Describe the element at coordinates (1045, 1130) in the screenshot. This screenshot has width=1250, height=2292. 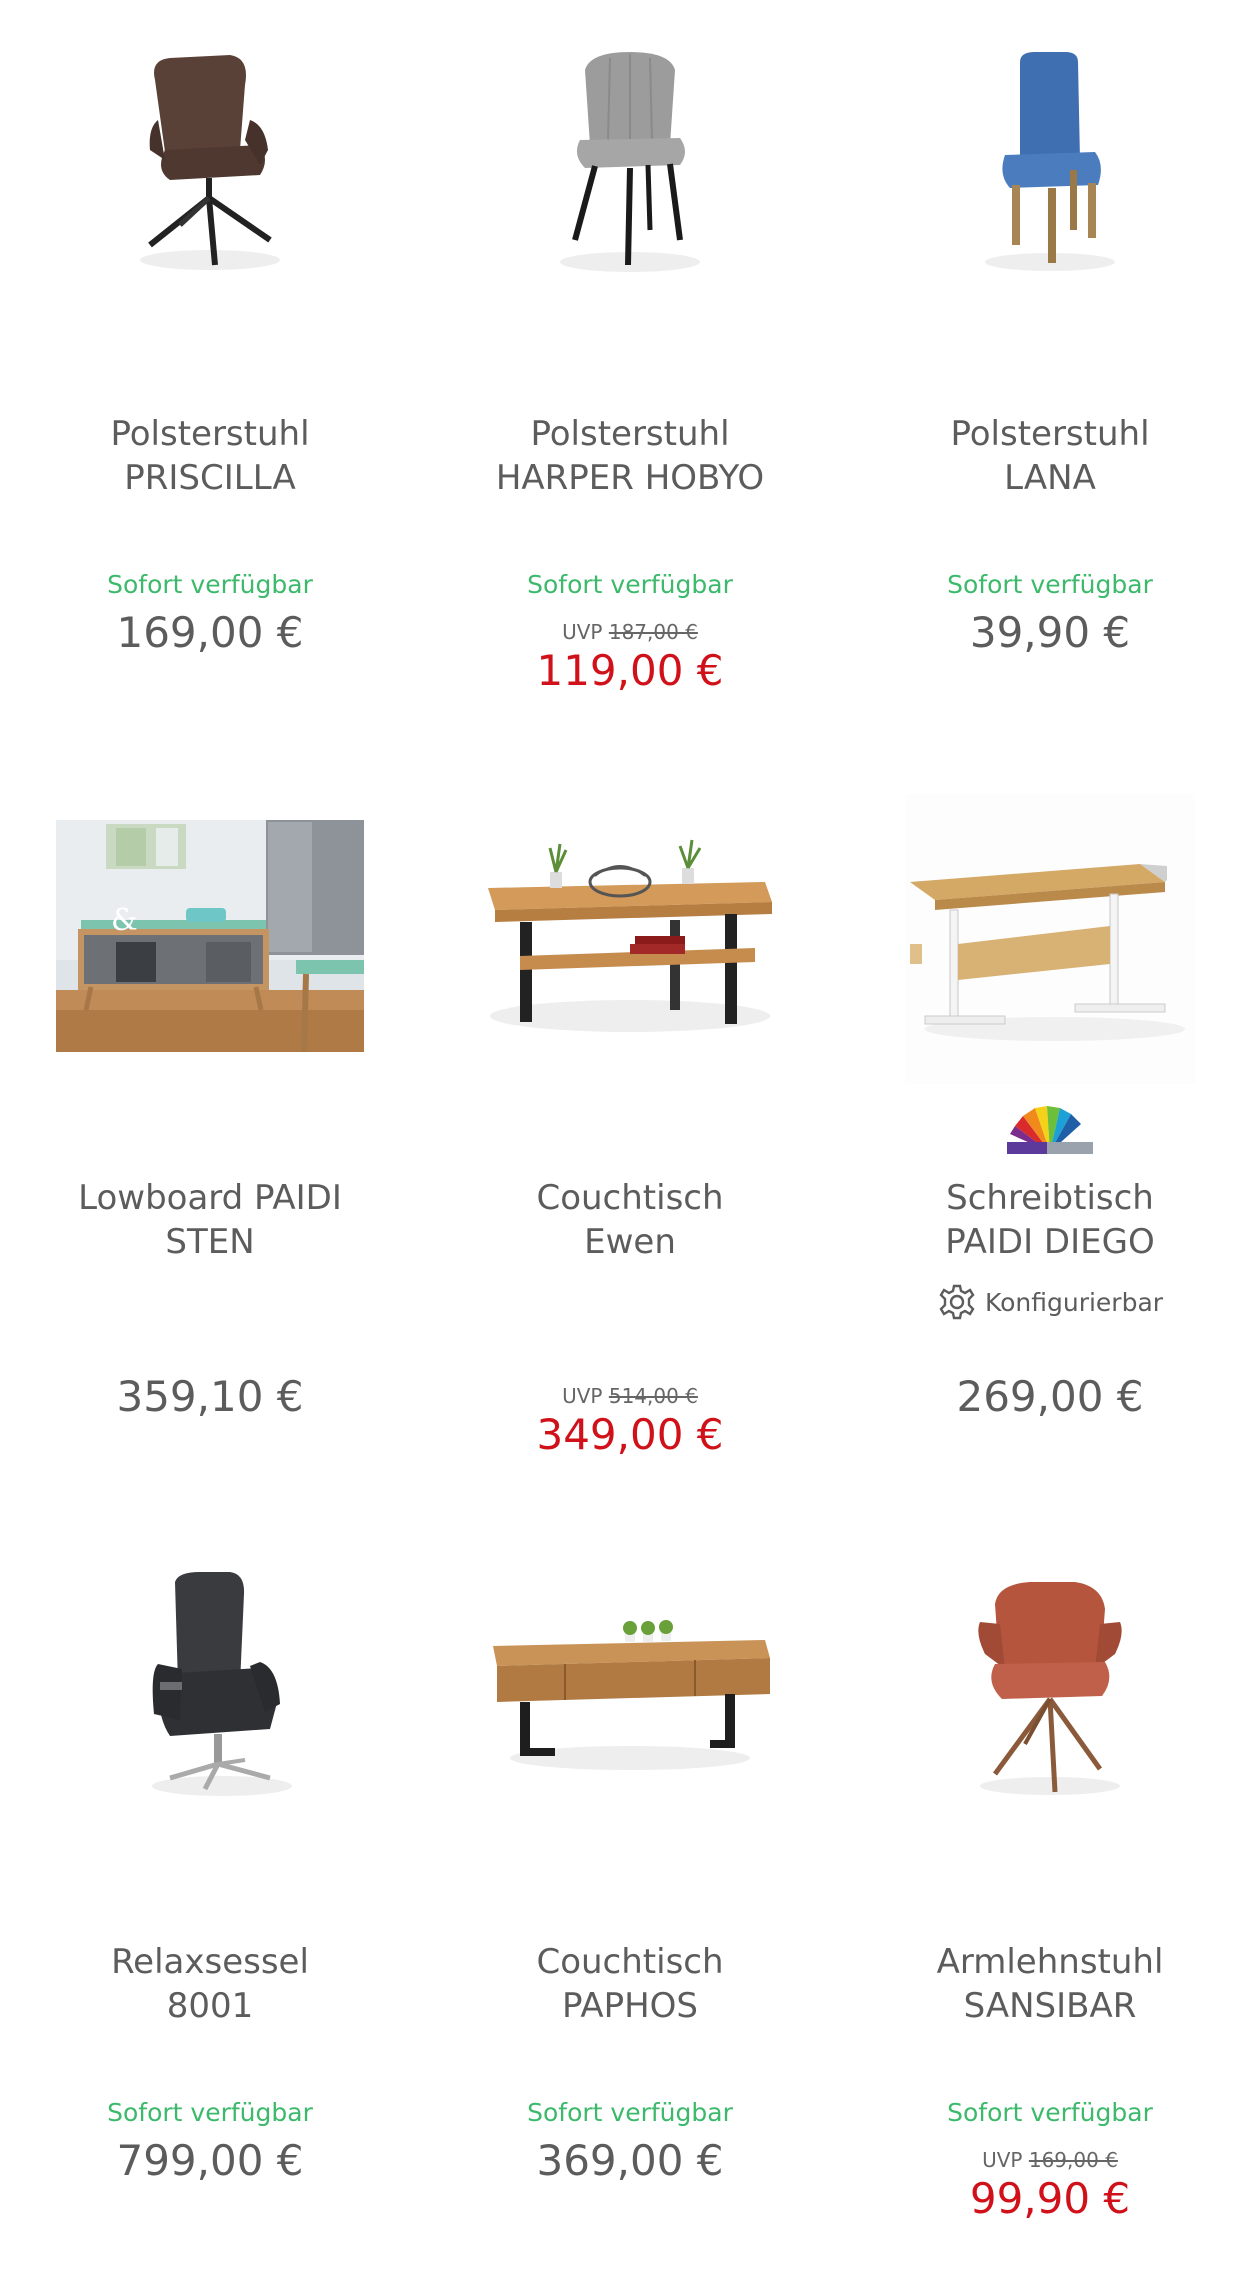
I see `color-fan-icon` at that location.